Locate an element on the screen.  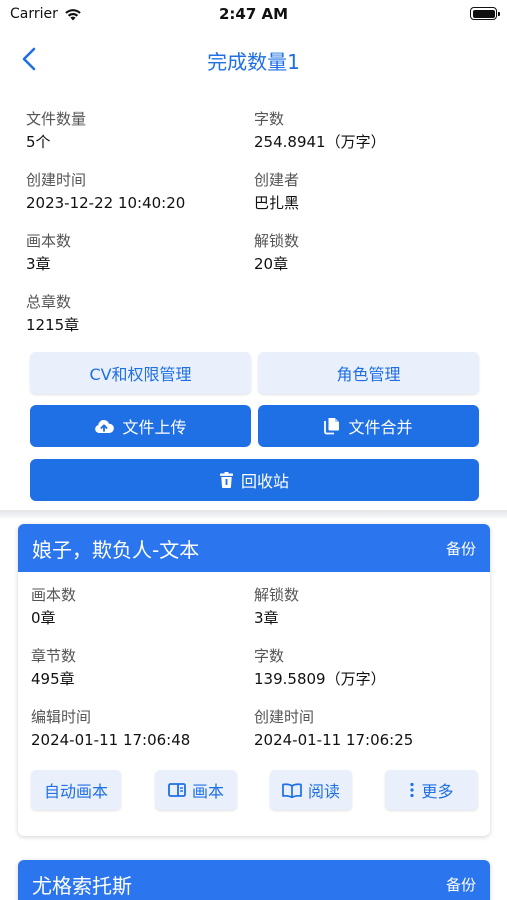
info-value: 254.8941（万字） is located at coordinates (320, 142).